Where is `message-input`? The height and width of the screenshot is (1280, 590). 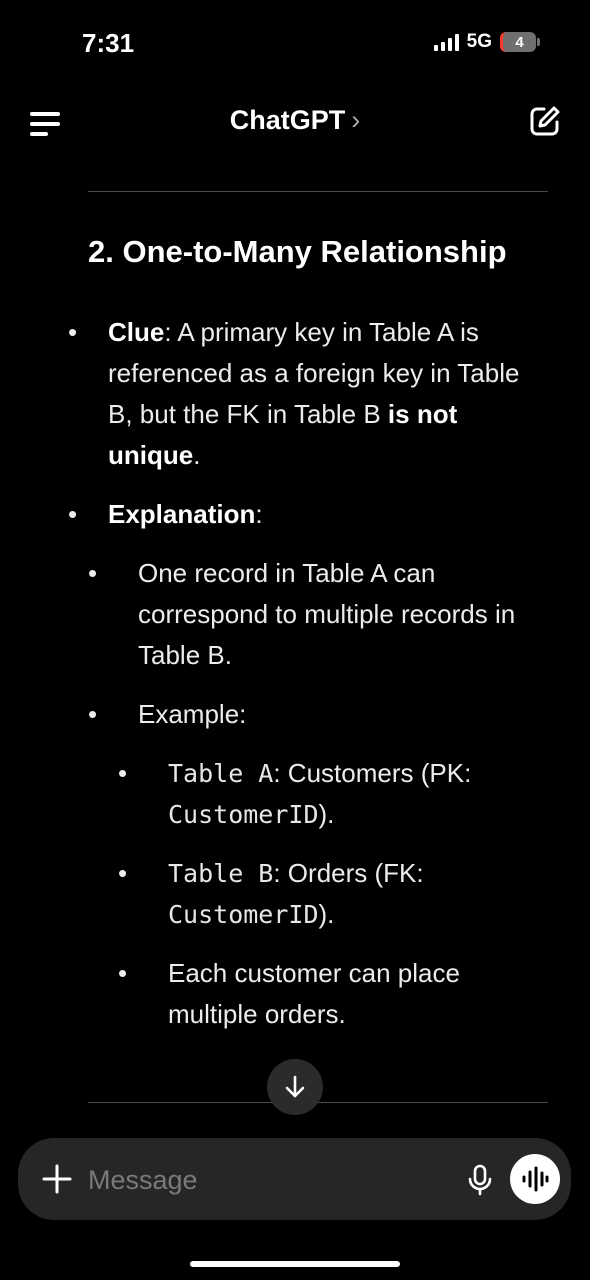
message-input is located at coordinates (268, 1180).